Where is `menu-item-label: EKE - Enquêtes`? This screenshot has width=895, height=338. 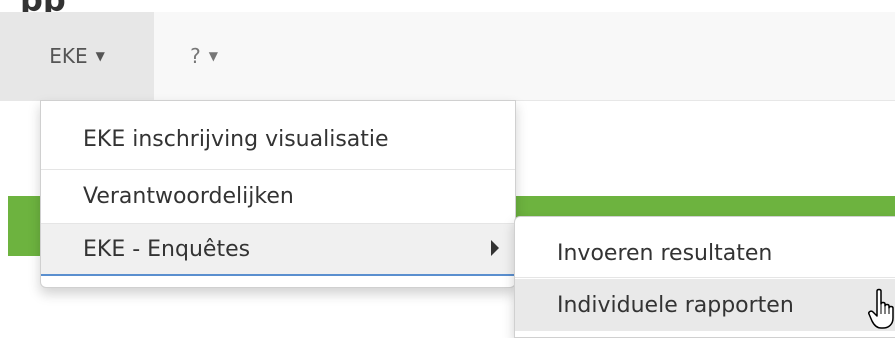 menu-item-label: EKE - Enquêtes is located at coordinates (167, 249).